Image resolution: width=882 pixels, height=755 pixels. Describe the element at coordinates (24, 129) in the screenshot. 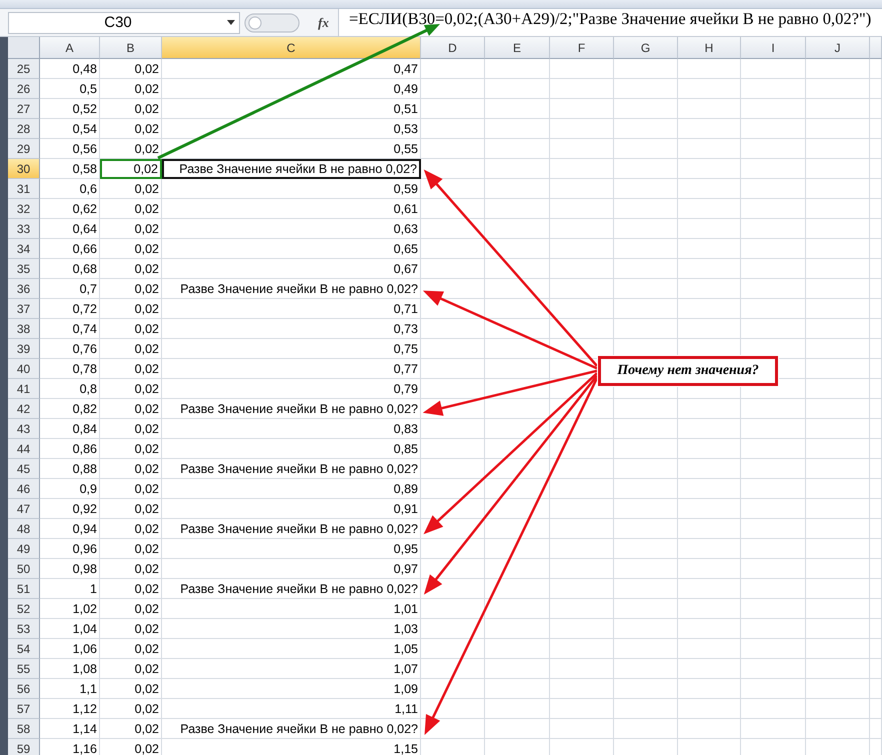

I see `row-header: 28` at that location.